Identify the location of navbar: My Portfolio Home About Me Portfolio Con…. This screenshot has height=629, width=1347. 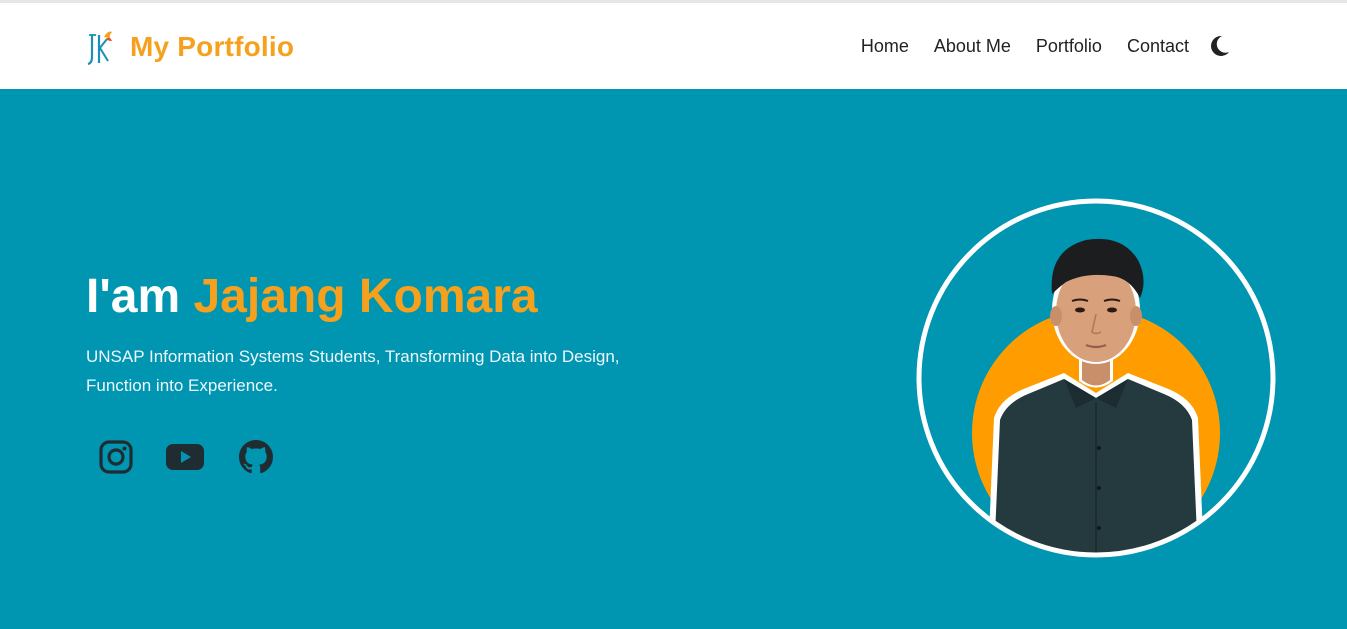
(673, 44).